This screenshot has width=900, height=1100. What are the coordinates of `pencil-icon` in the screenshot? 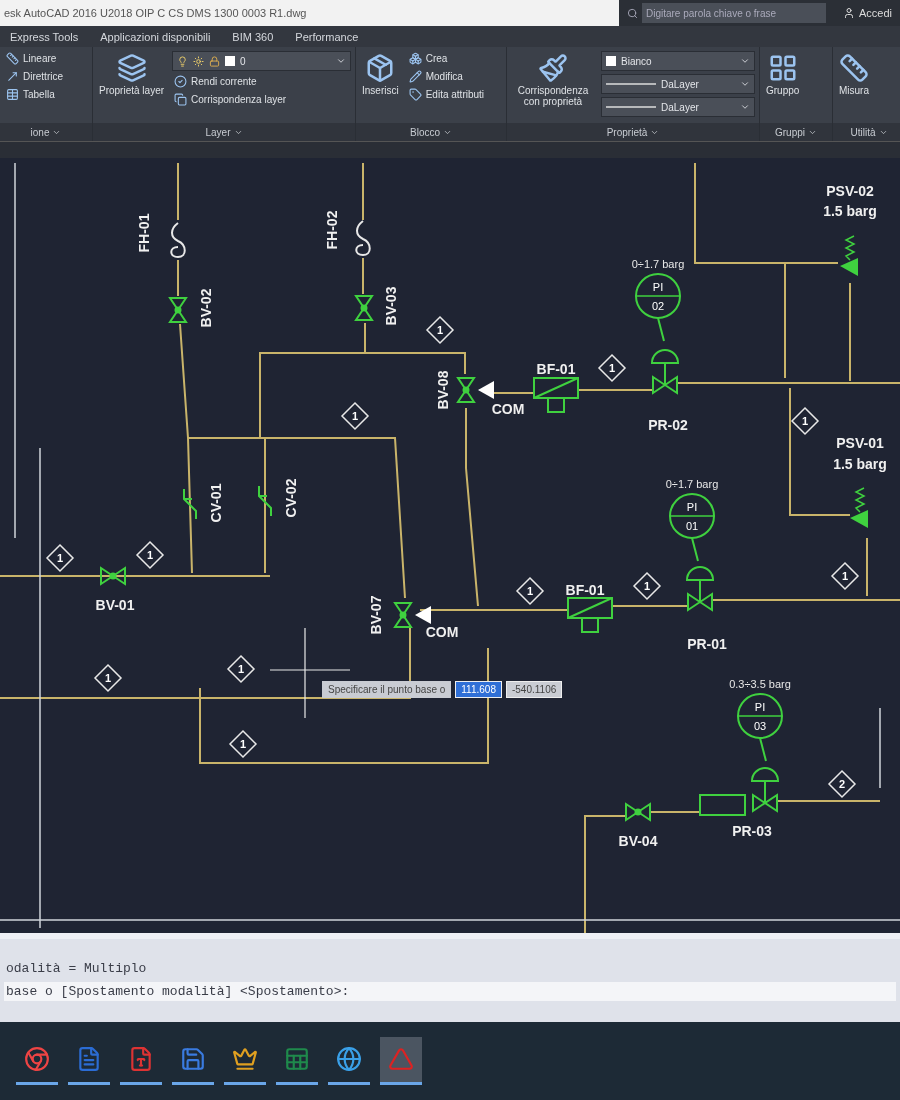 It's located at (415, 77).